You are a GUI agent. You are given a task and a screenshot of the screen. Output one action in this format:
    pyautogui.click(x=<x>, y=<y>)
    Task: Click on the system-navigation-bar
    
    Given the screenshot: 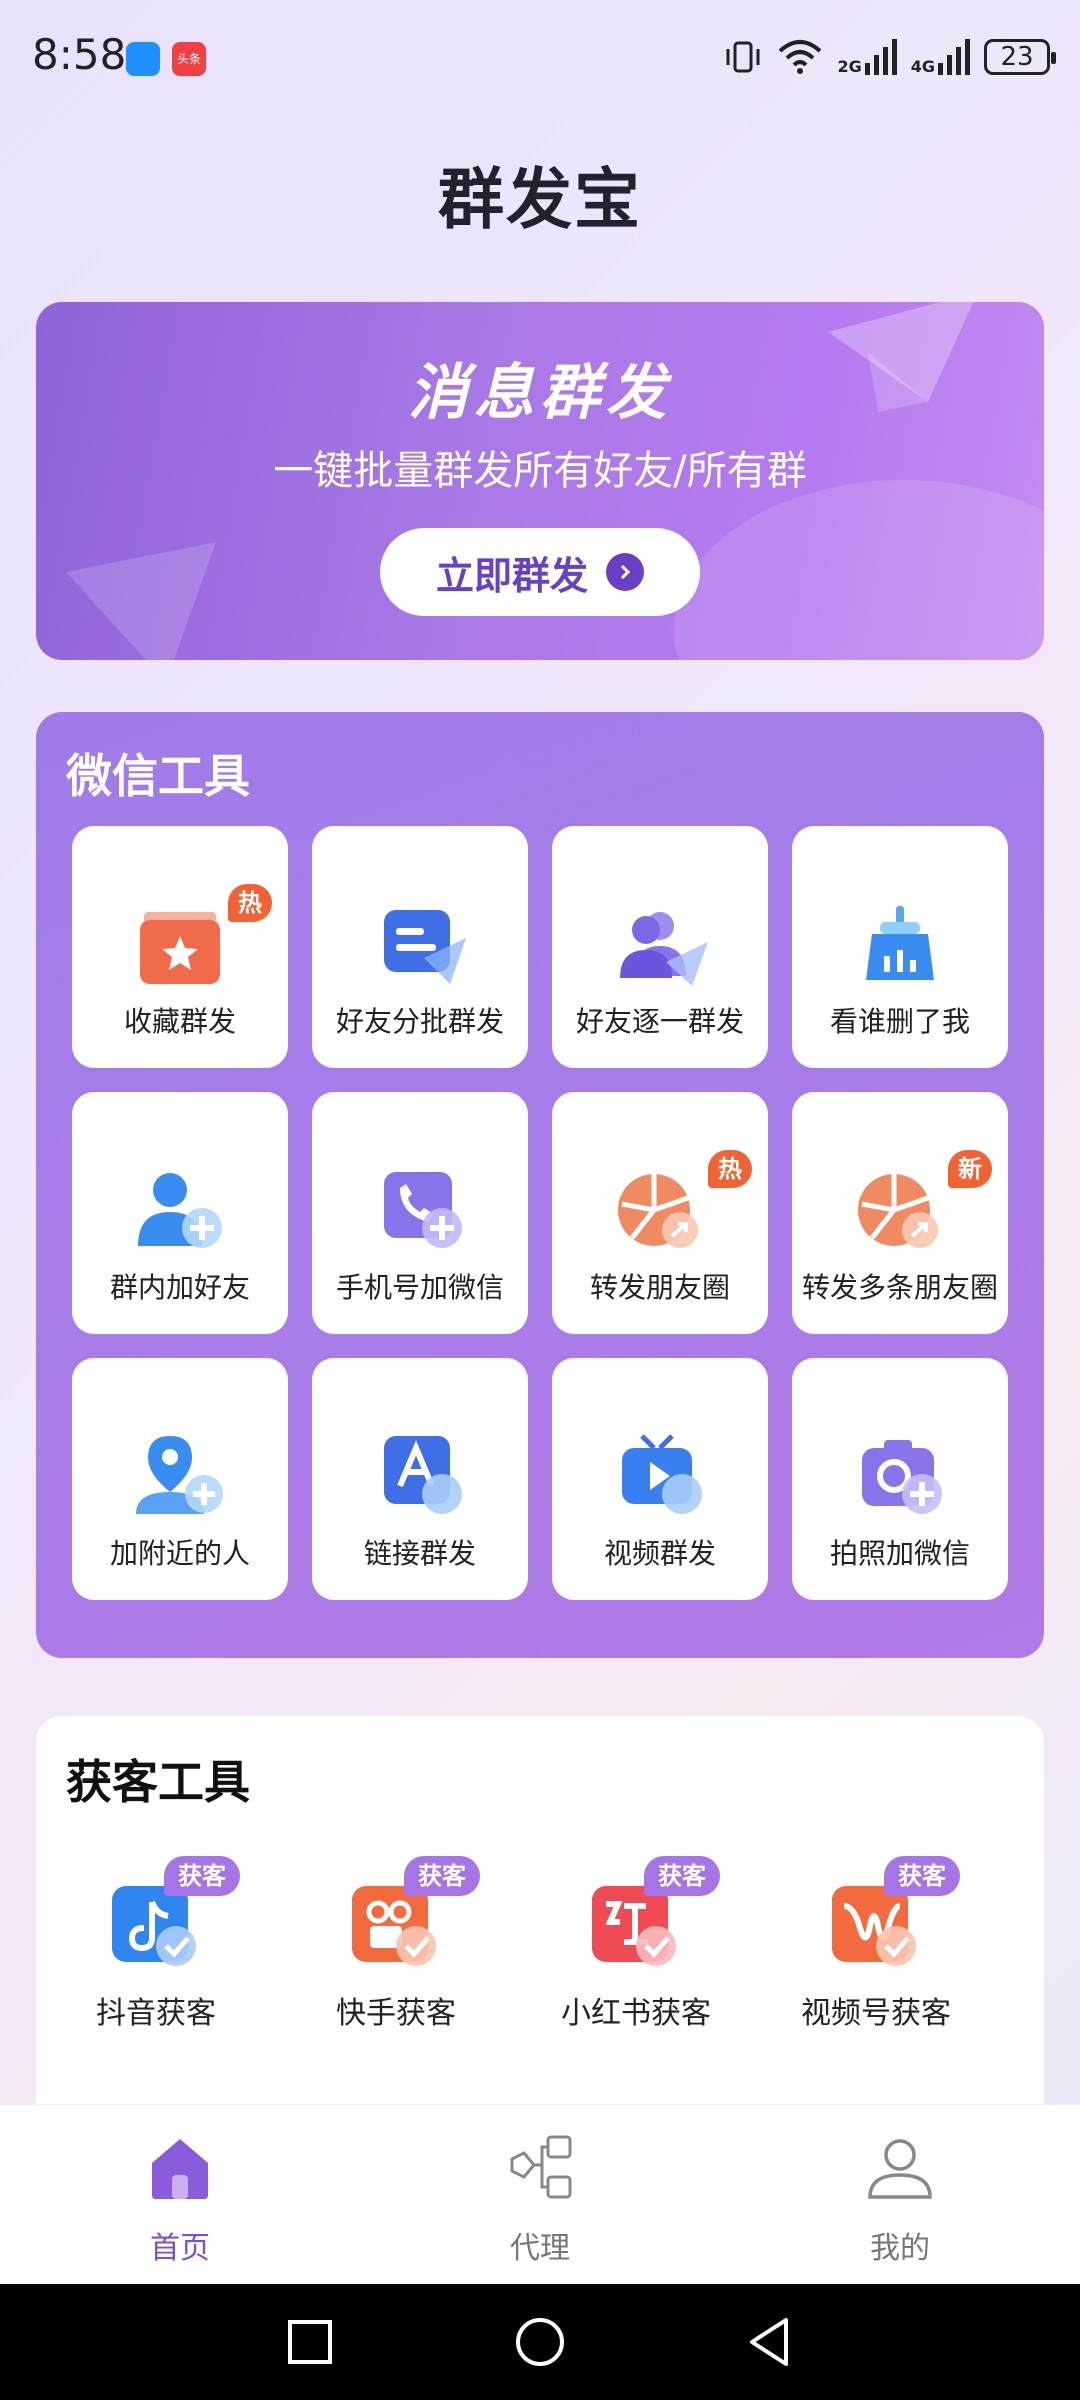 What is the action you would take?
    pyautogui.click(x=540, y=2342)
    